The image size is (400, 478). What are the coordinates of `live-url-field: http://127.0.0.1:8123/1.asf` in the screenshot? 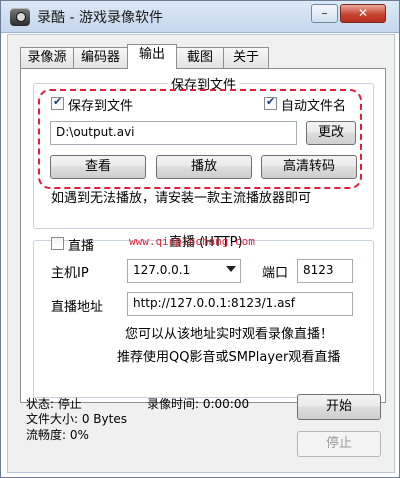 It's located at (240, 304).